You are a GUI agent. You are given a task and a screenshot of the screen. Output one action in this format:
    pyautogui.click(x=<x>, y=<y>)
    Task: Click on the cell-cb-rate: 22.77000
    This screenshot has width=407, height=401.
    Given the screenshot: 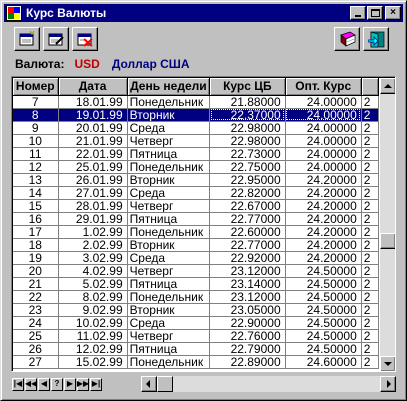 What is the action you would take?
    pyautogui.click(x=247, y=245)
    